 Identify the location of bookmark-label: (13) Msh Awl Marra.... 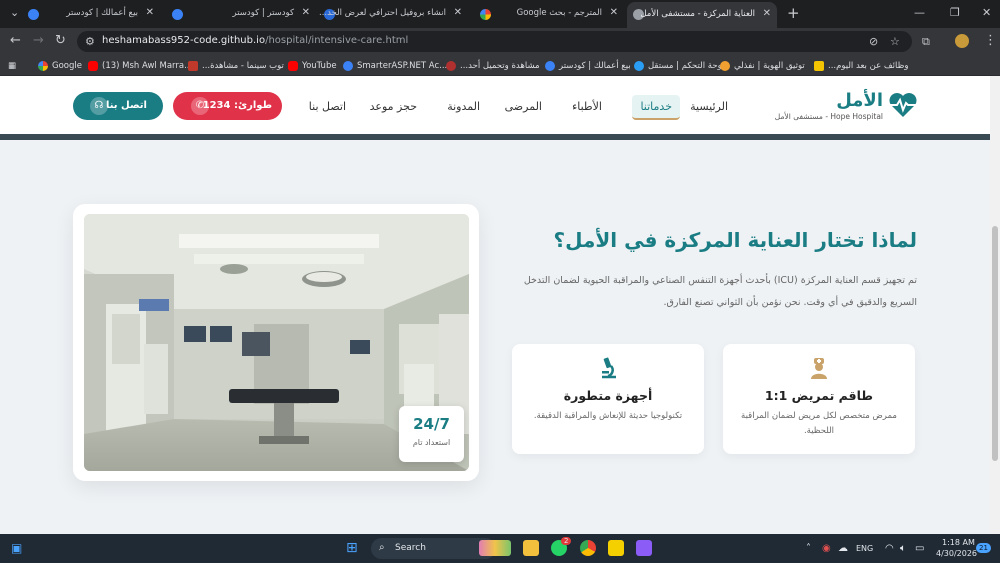
(147, 65).